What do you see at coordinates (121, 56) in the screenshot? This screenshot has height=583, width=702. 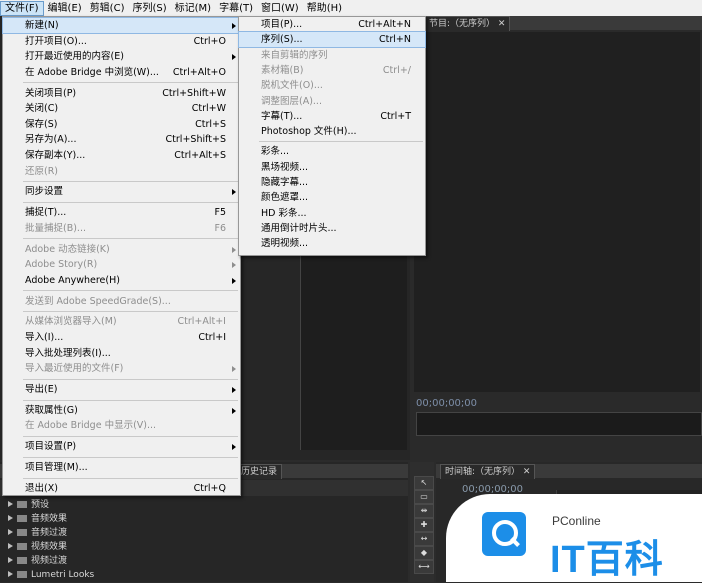 I see `menu-item-打开最近使用的内容: 打开最近使用的内容(E)` at bounding box center [121, 56].